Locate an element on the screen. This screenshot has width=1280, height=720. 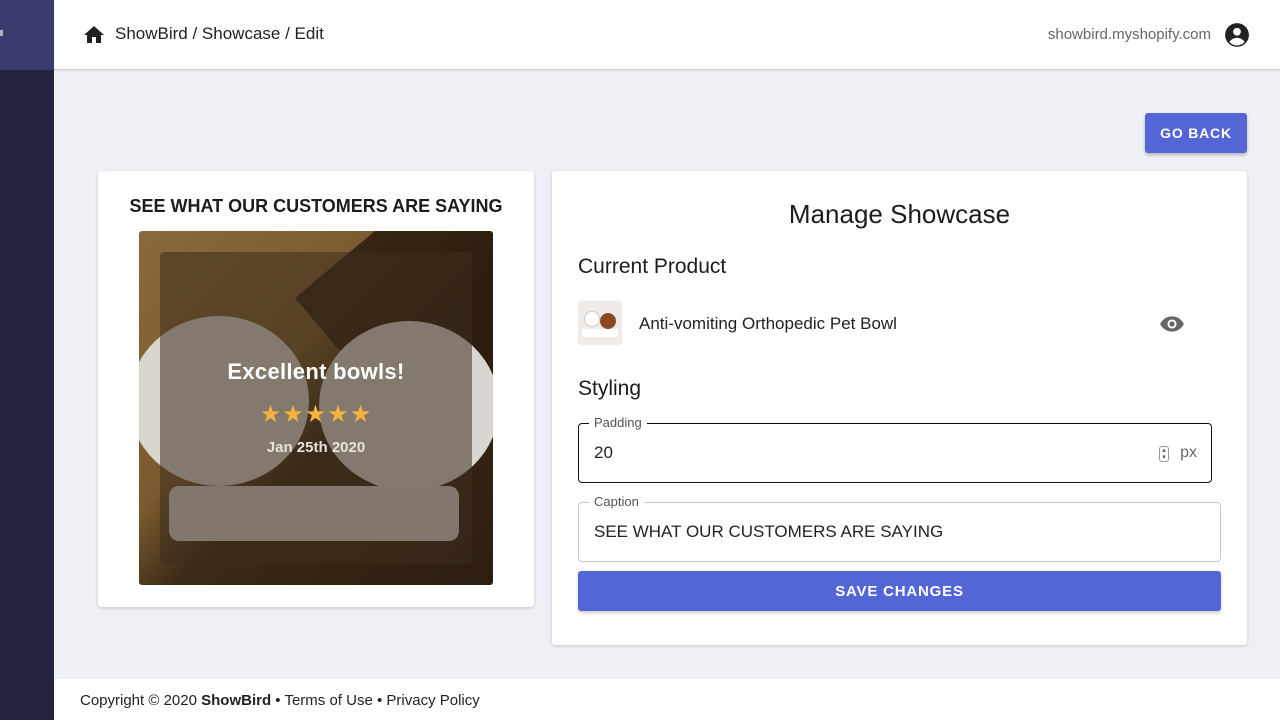
padding-label: Padding is located at coordinates (618, 422).